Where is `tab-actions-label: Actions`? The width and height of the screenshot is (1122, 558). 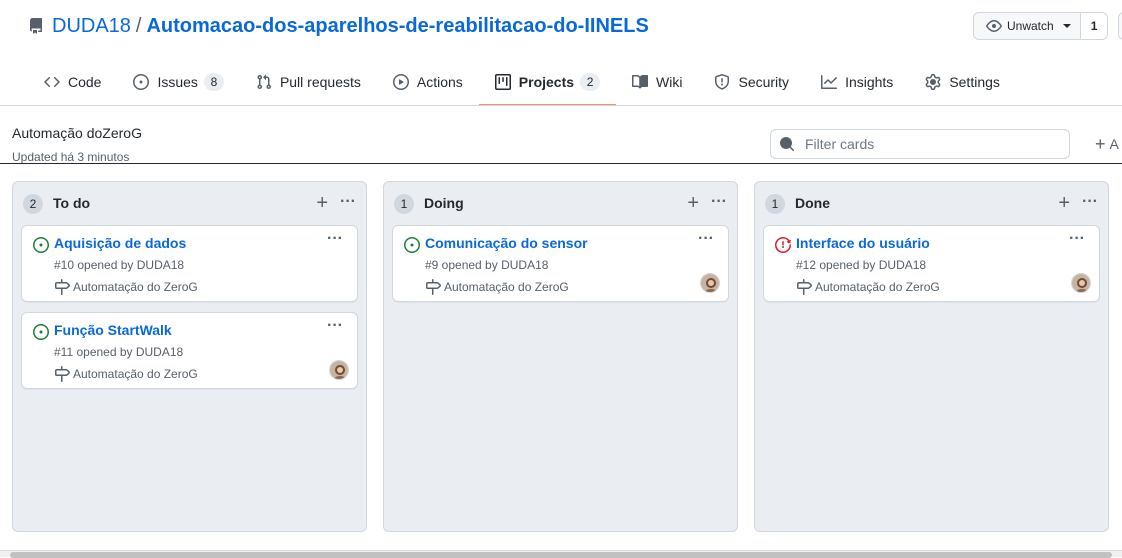 tab-actions-label: Actions is located at coordinates (439, 82).